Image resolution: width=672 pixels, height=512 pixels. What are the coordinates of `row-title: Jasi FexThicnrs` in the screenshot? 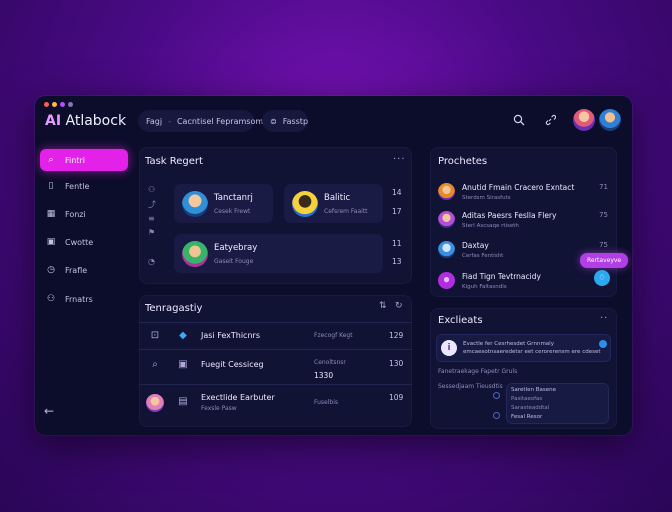 It's located at (230, 335).